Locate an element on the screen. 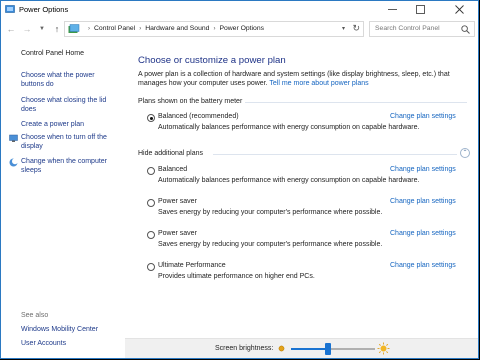 The image size is (480, 360). address-dropdown-chevron-icon: ▾ is located at coordinates (343, 28).